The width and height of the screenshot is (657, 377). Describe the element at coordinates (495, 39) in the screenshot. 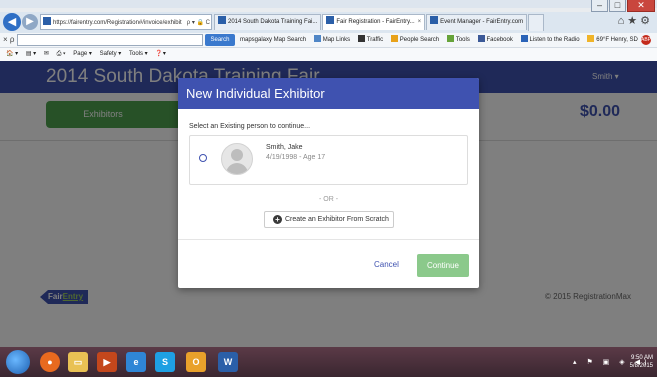

I see `link-facebook: Facebook` at that location.